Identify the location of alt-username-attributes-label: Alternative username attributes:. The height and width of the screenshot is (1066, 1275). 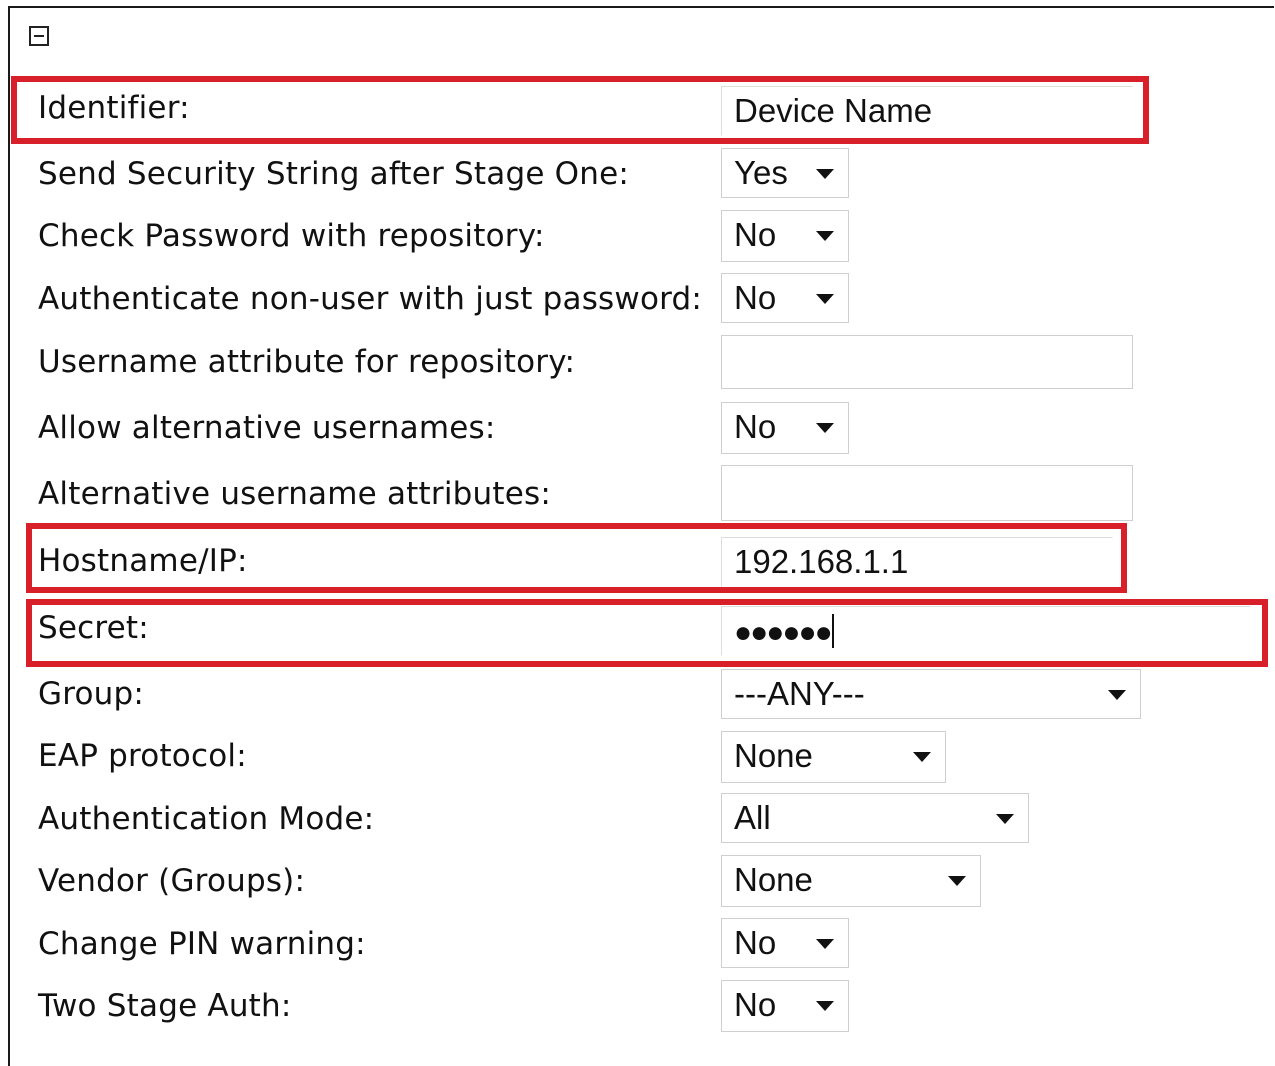
(294, 494).